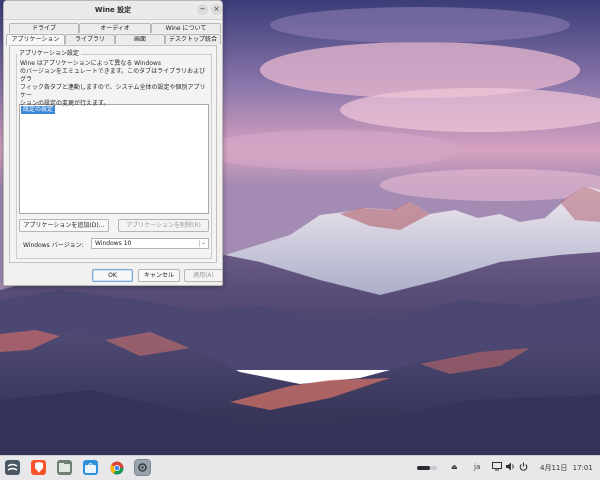 The width and height of the screenshot is (600, 480). Describe the element at coordinates (90, 39) in the screenshot. I see `tab-libraries: ライブラリ` at that location.